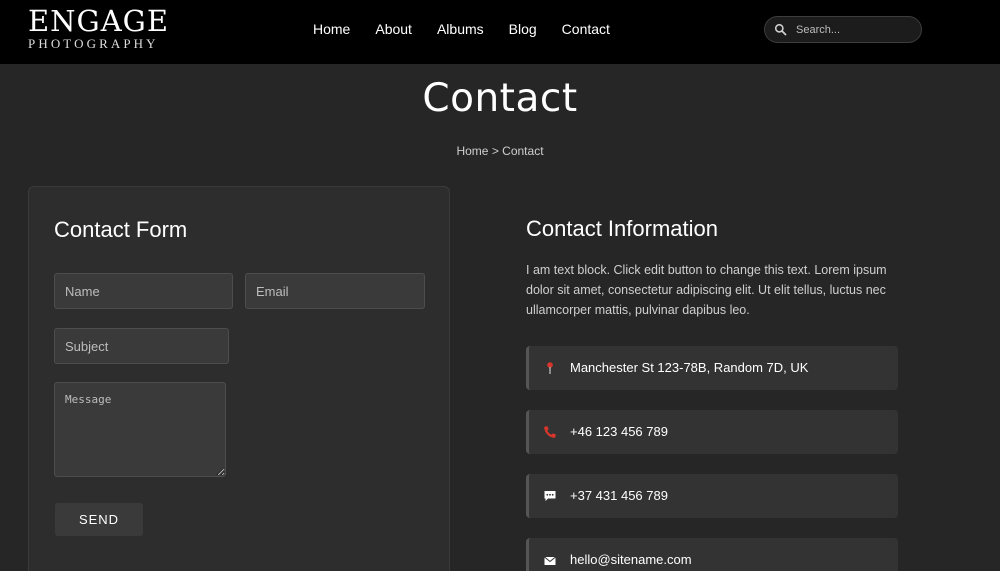 The image size is (1000, 571). What do you see at coordinates (586, 29) in the screenshot?
I see `nav-contact: Contact` at bounding box center [586, 29].